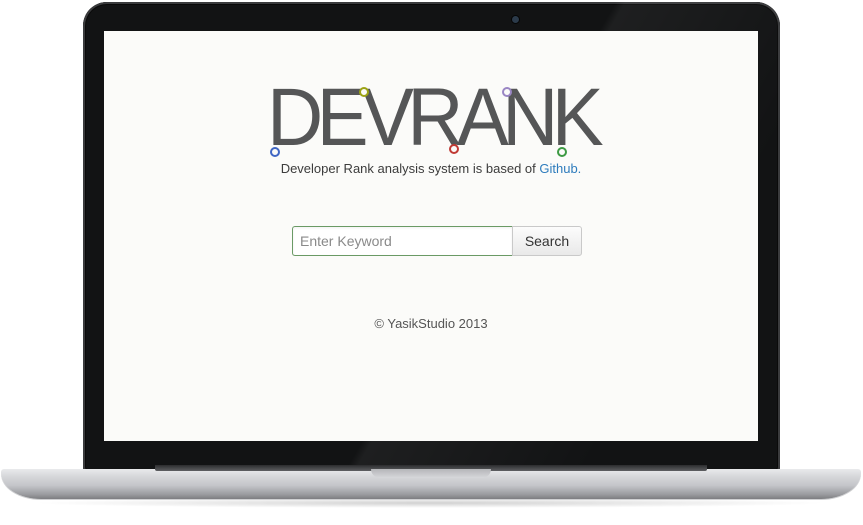 This screenshot has height=525, width=863. Describe the element at coordinates (431, 473) in the screenshot. I see `laptop-notch` at that location.